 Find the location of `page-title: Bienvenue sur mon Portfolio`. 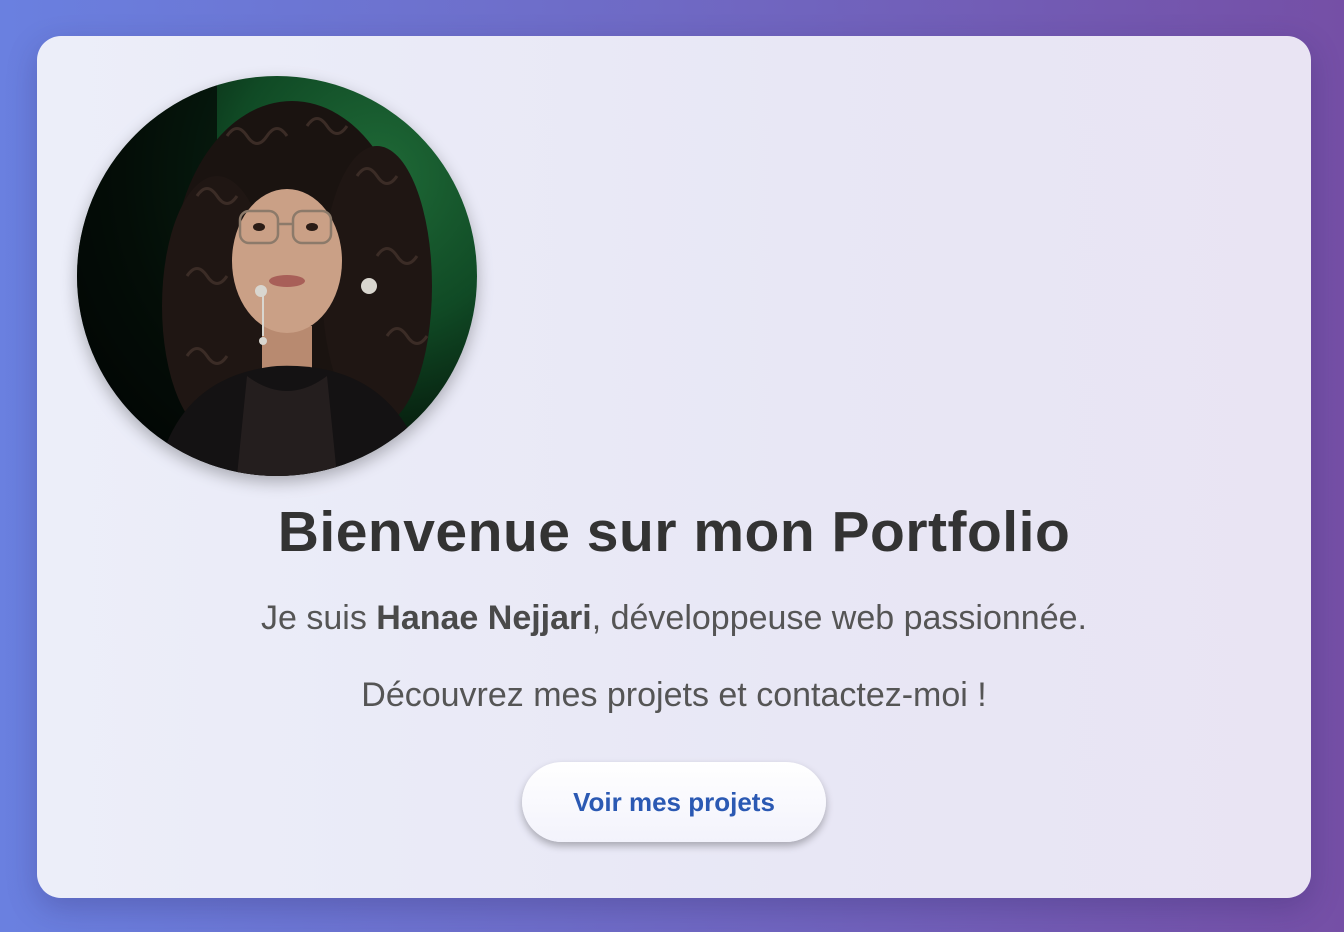

page-title: Bienvenue sur mon Portfolio is located at coordinates (674, 532).